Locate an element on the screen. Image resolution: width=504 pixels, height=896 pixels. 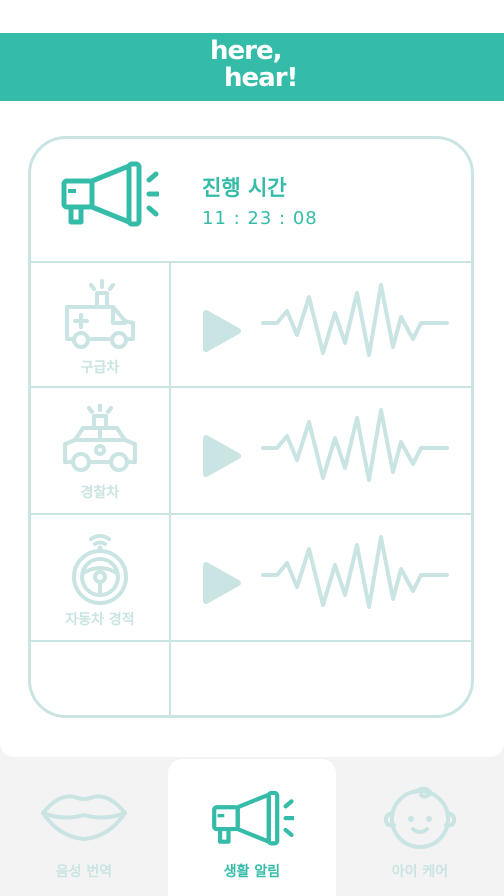
tab-voice-translation: 음성 번역 is located at coordinates (84, 826).